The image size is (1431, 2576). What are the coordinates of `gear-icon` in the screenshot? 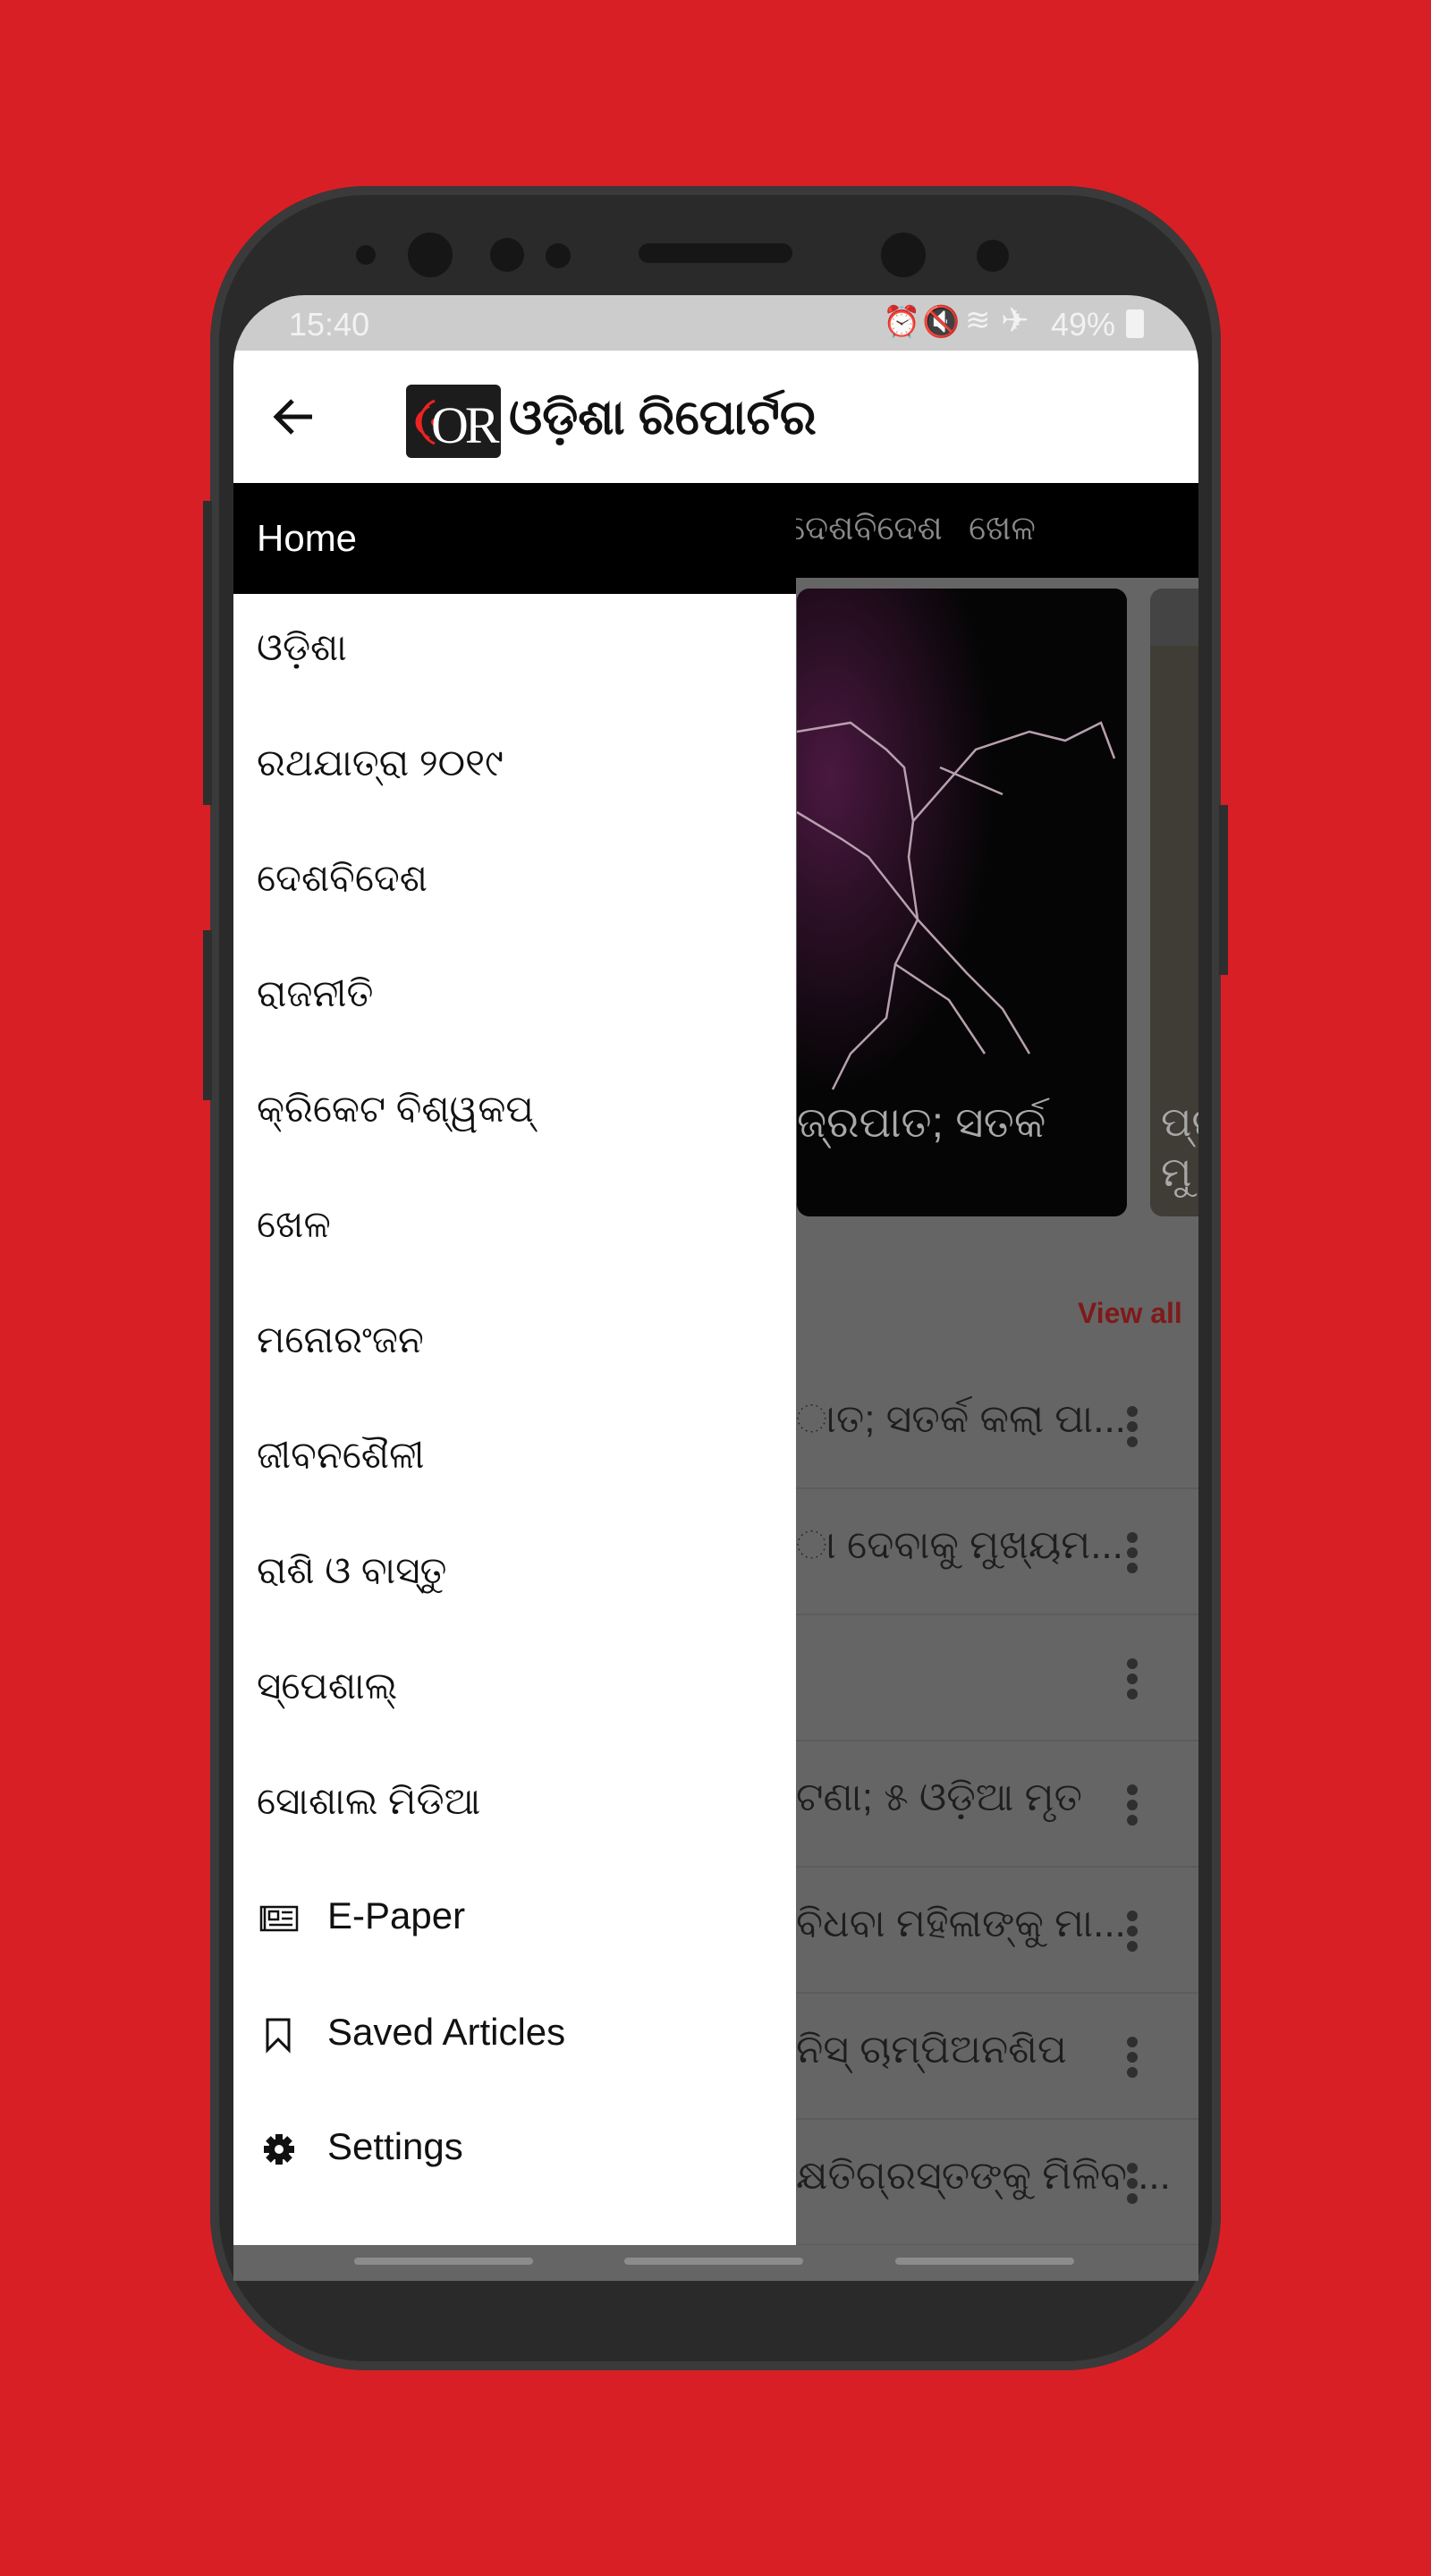 It's located at (279, 2149).